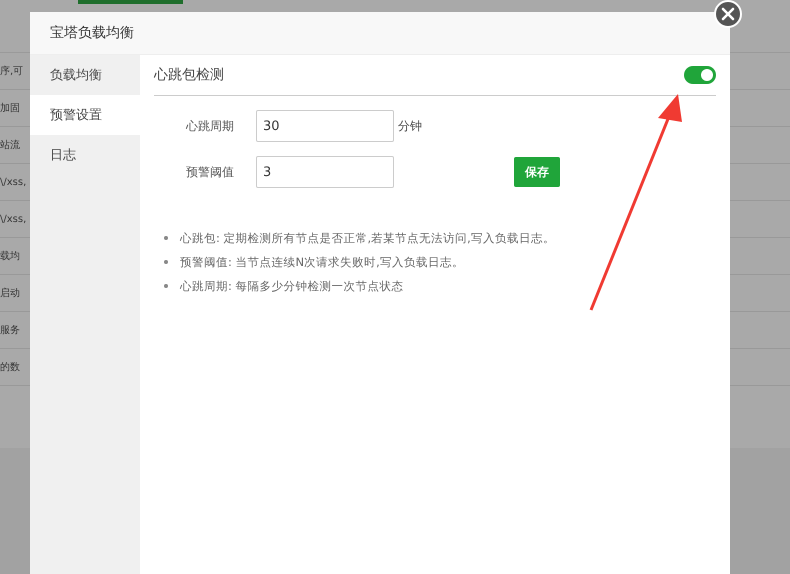  What do you see at coordinates (700, 75) in the screenshot?
I see `toggle-switch` at bounding box center [700, 75].